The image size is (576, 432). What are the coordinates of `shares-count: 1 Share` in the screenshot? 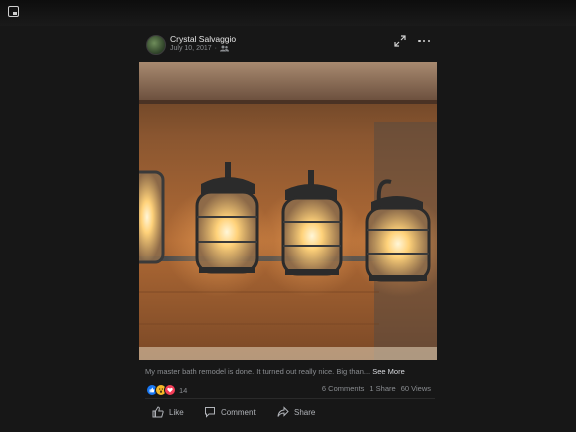 It's located at (382, 388).